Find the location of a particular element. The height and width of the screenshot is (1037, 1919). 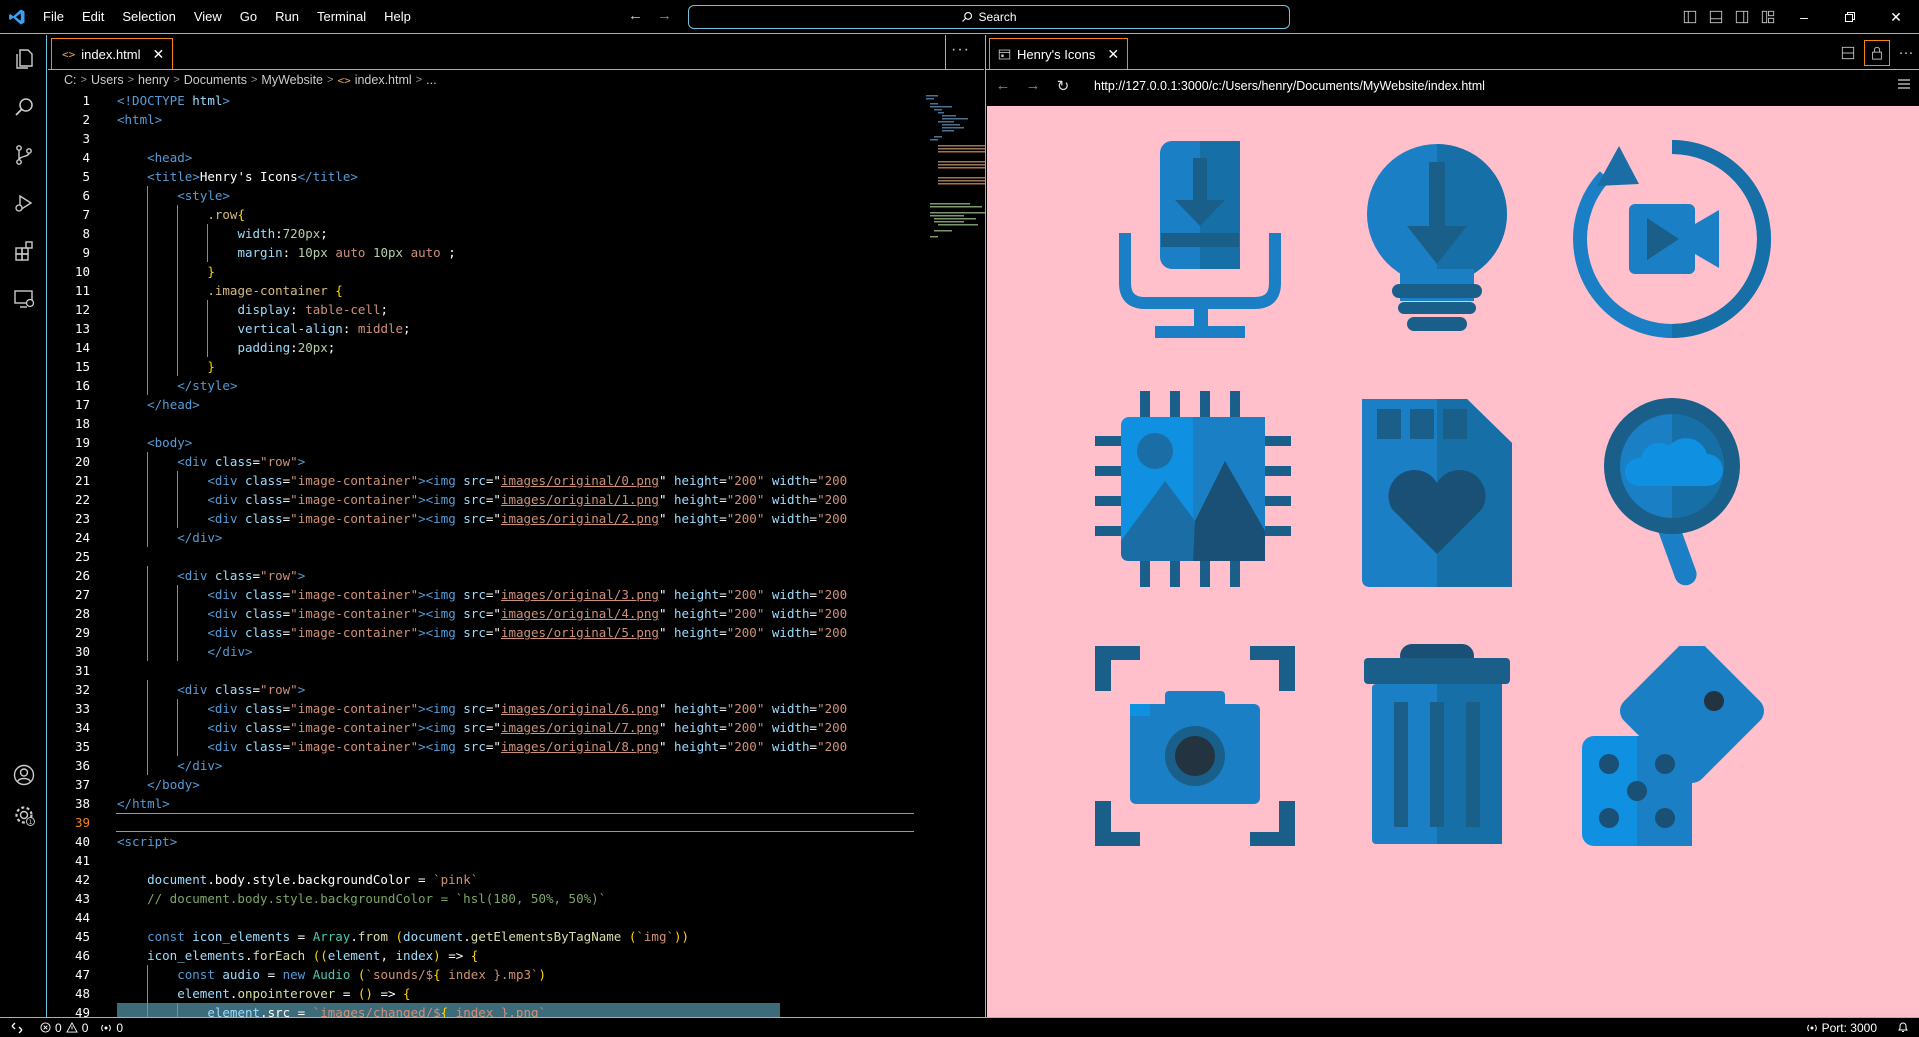

breadcrumb-file: index.html is located at coordinates (383, 80).